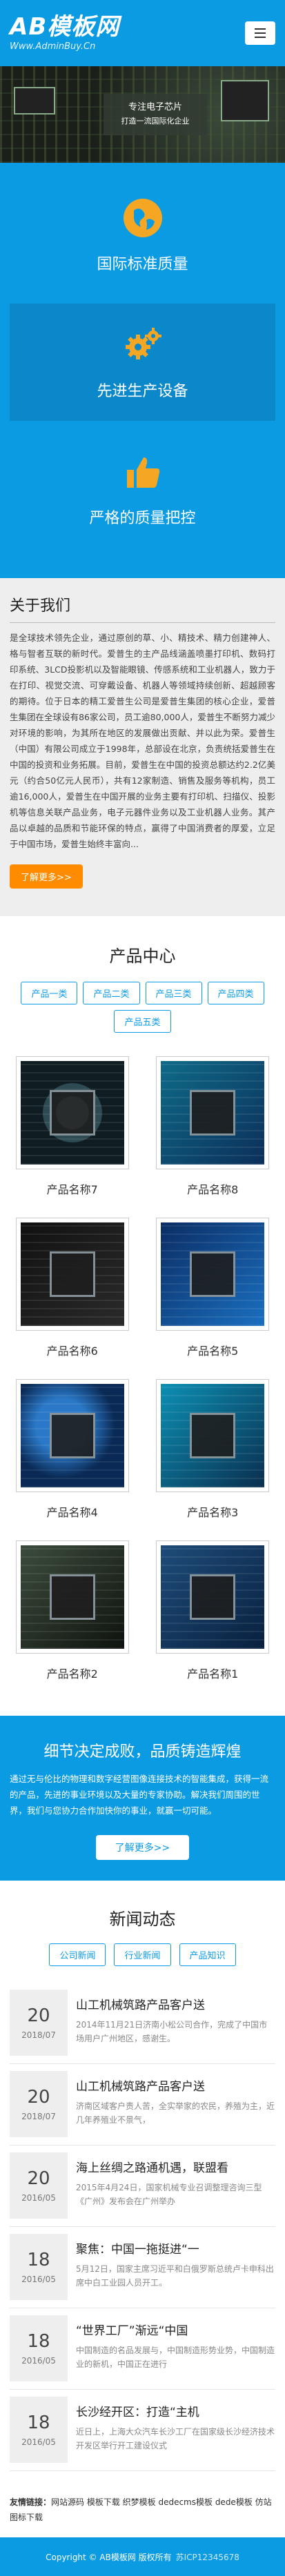 Image resolution: width=285 pixels, height=2576 pixels. Describe the element at coordinates (172, 2031) in the screenshot. I see `news-item-desc: 2014年11月21日济南小松公司合作，完成了中国市场用户广州地区，感谢生。` at that location.